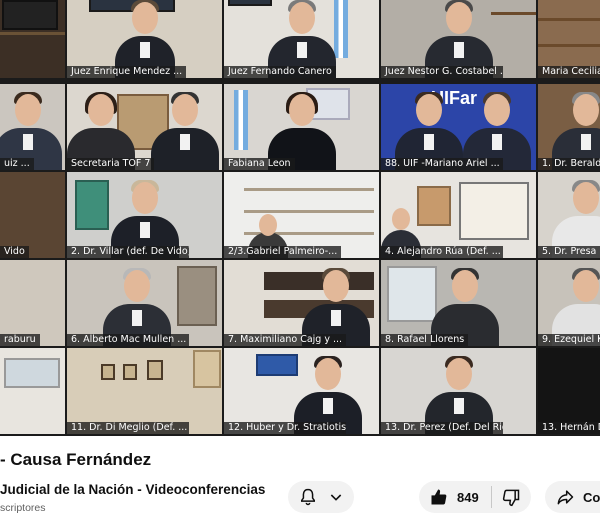 This screenshot has height=513, width=600. What do you see at coordinates (259, 164) in the screenshot?
I see `participant-name: Fabiana Leon` at bounding box center [259, 164].